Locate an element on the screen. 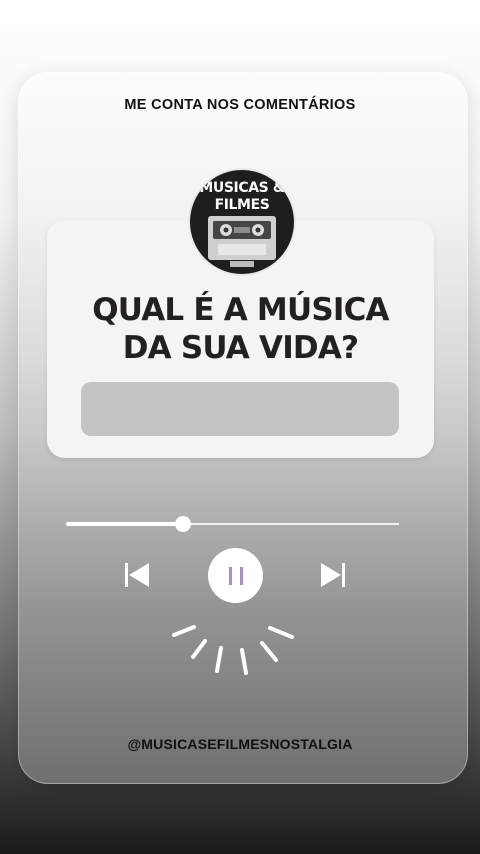 The image size is (480, 854). skip-back-icon is located at coordinates (137, 575).